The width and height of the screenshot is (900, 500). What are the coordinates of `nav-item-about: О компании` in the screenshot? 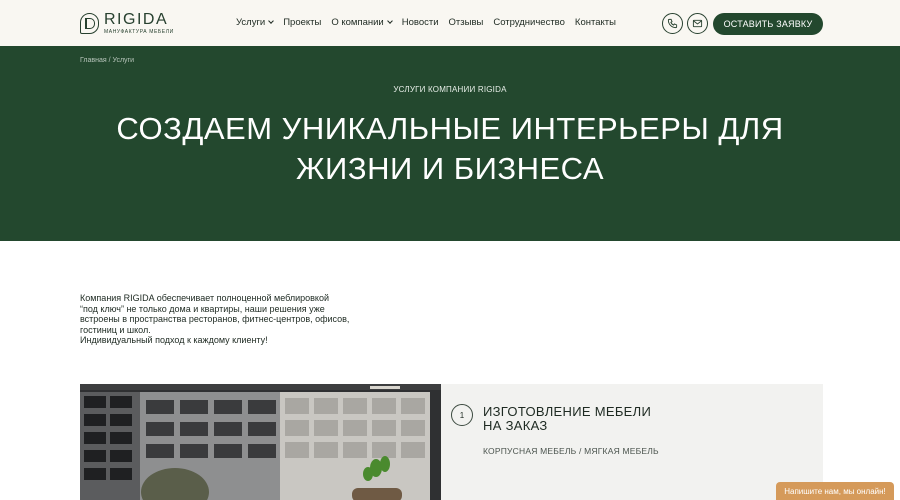 It's located at (362, 22).